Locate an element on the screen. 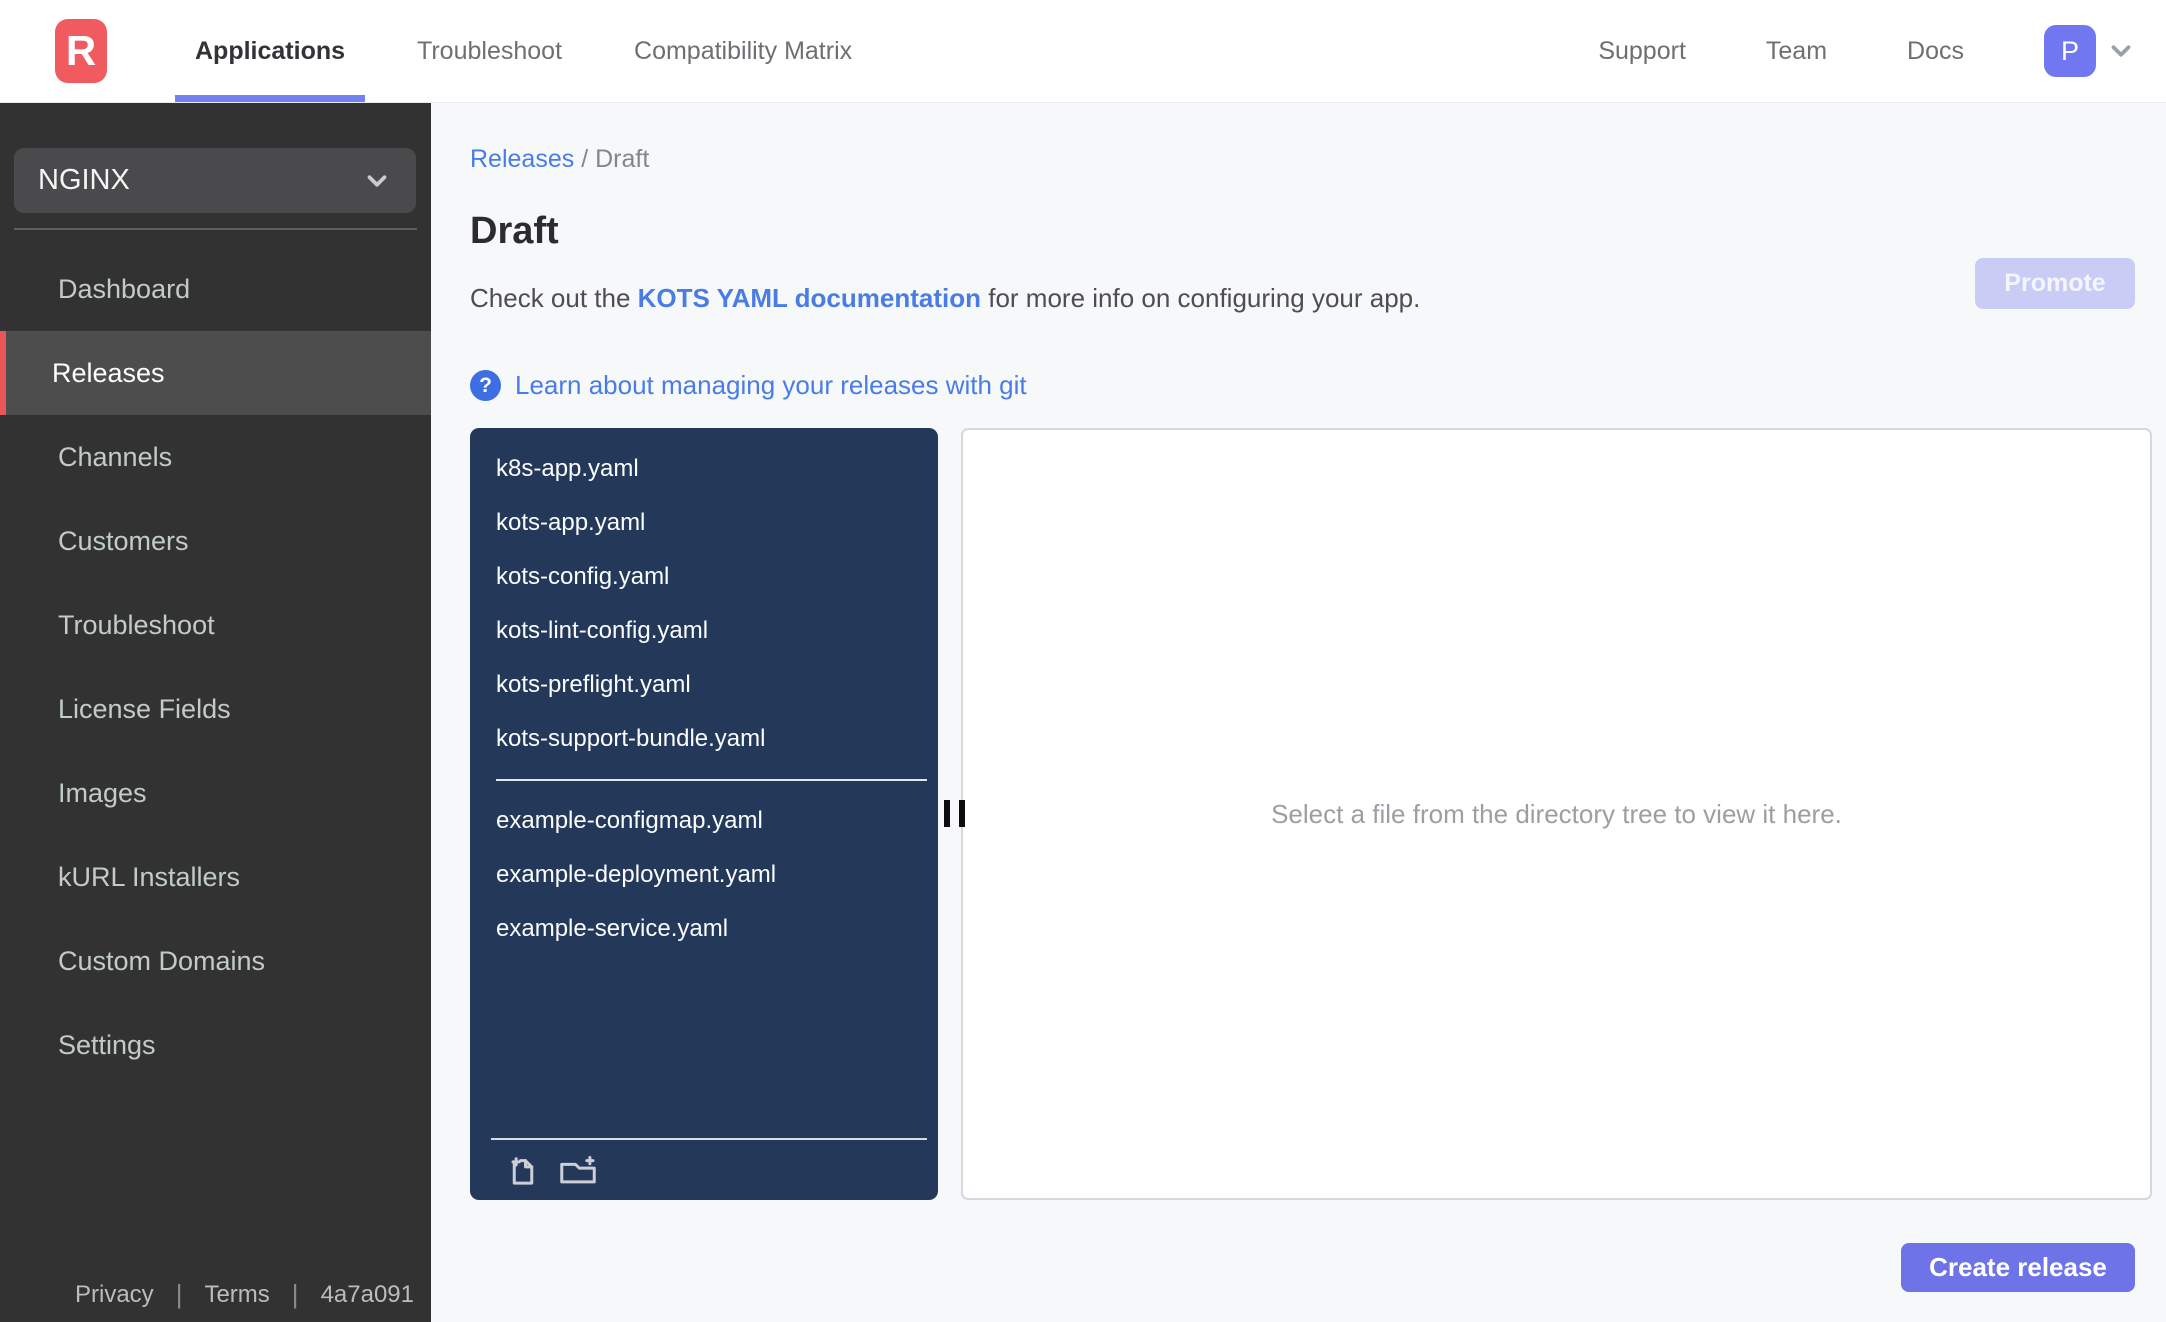 The height and width of the screenshot is (1322, 2166). sidebar-item-label: Customers is located at coordinates (123, 540).